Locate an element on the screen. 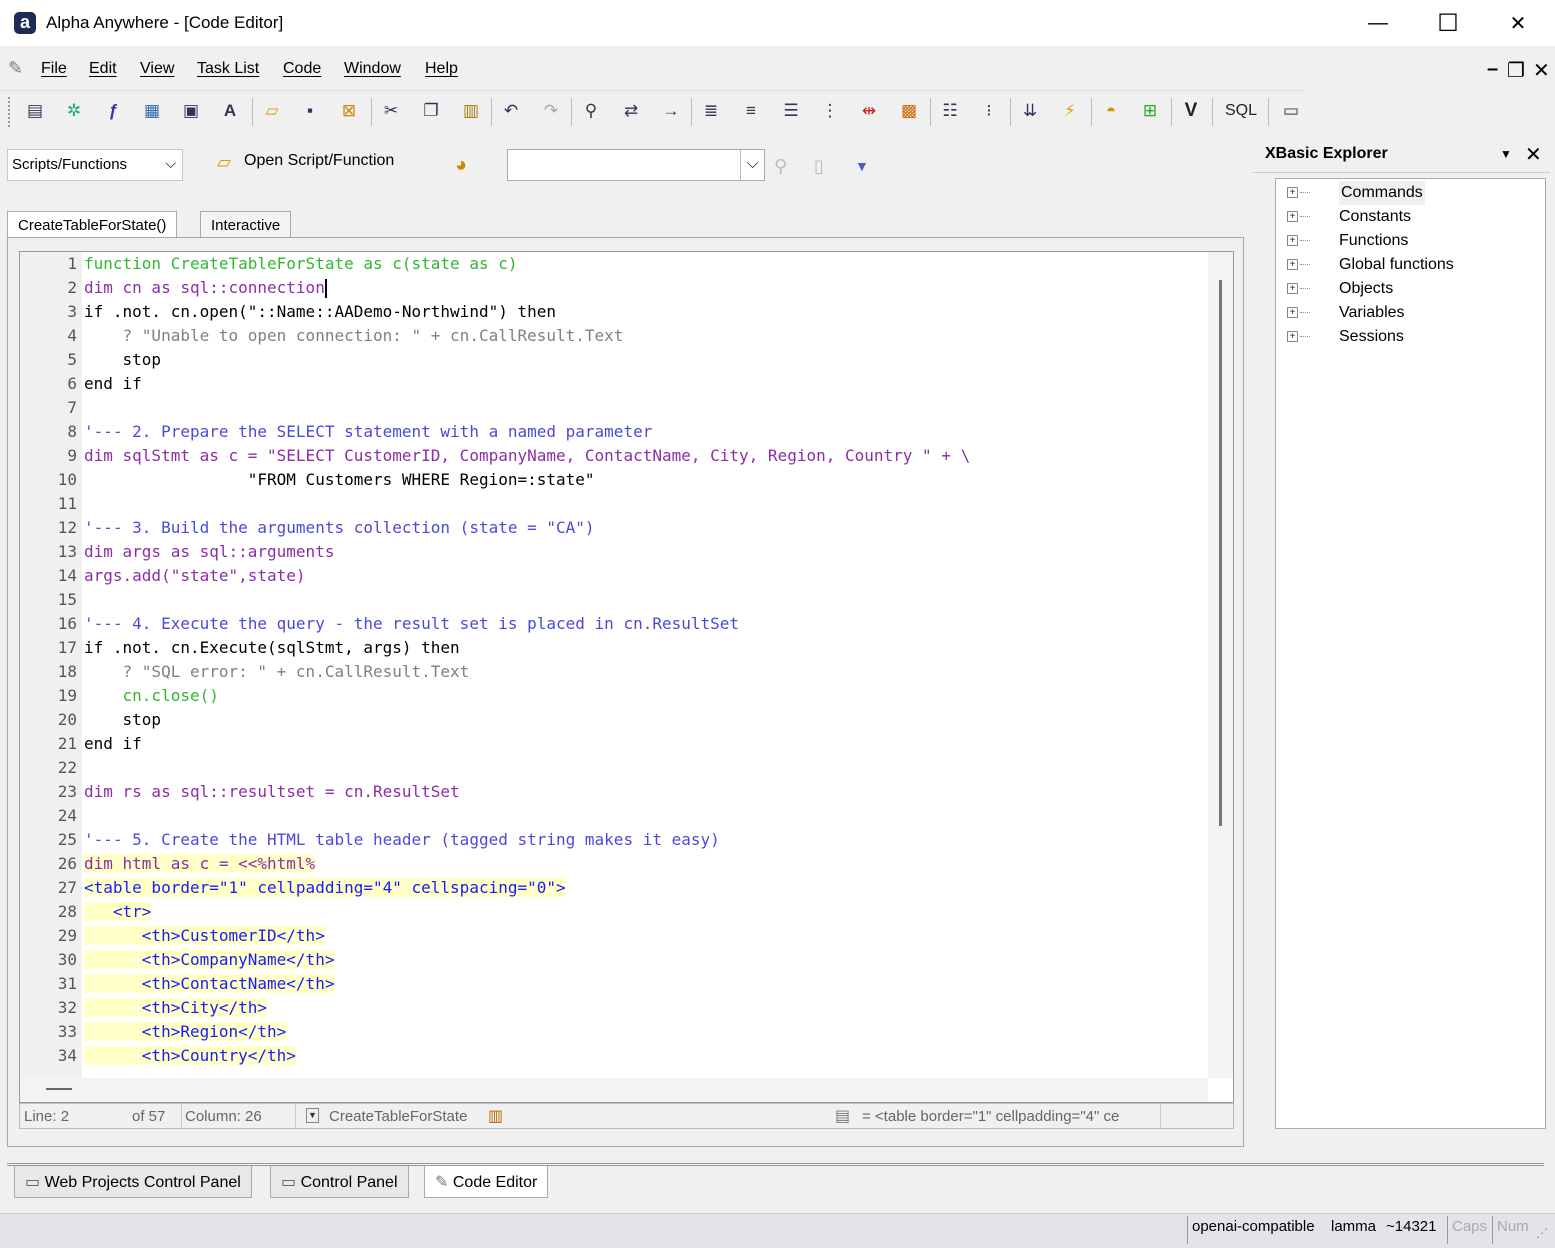  menu-code: Code is located at coordinates (302, 69).